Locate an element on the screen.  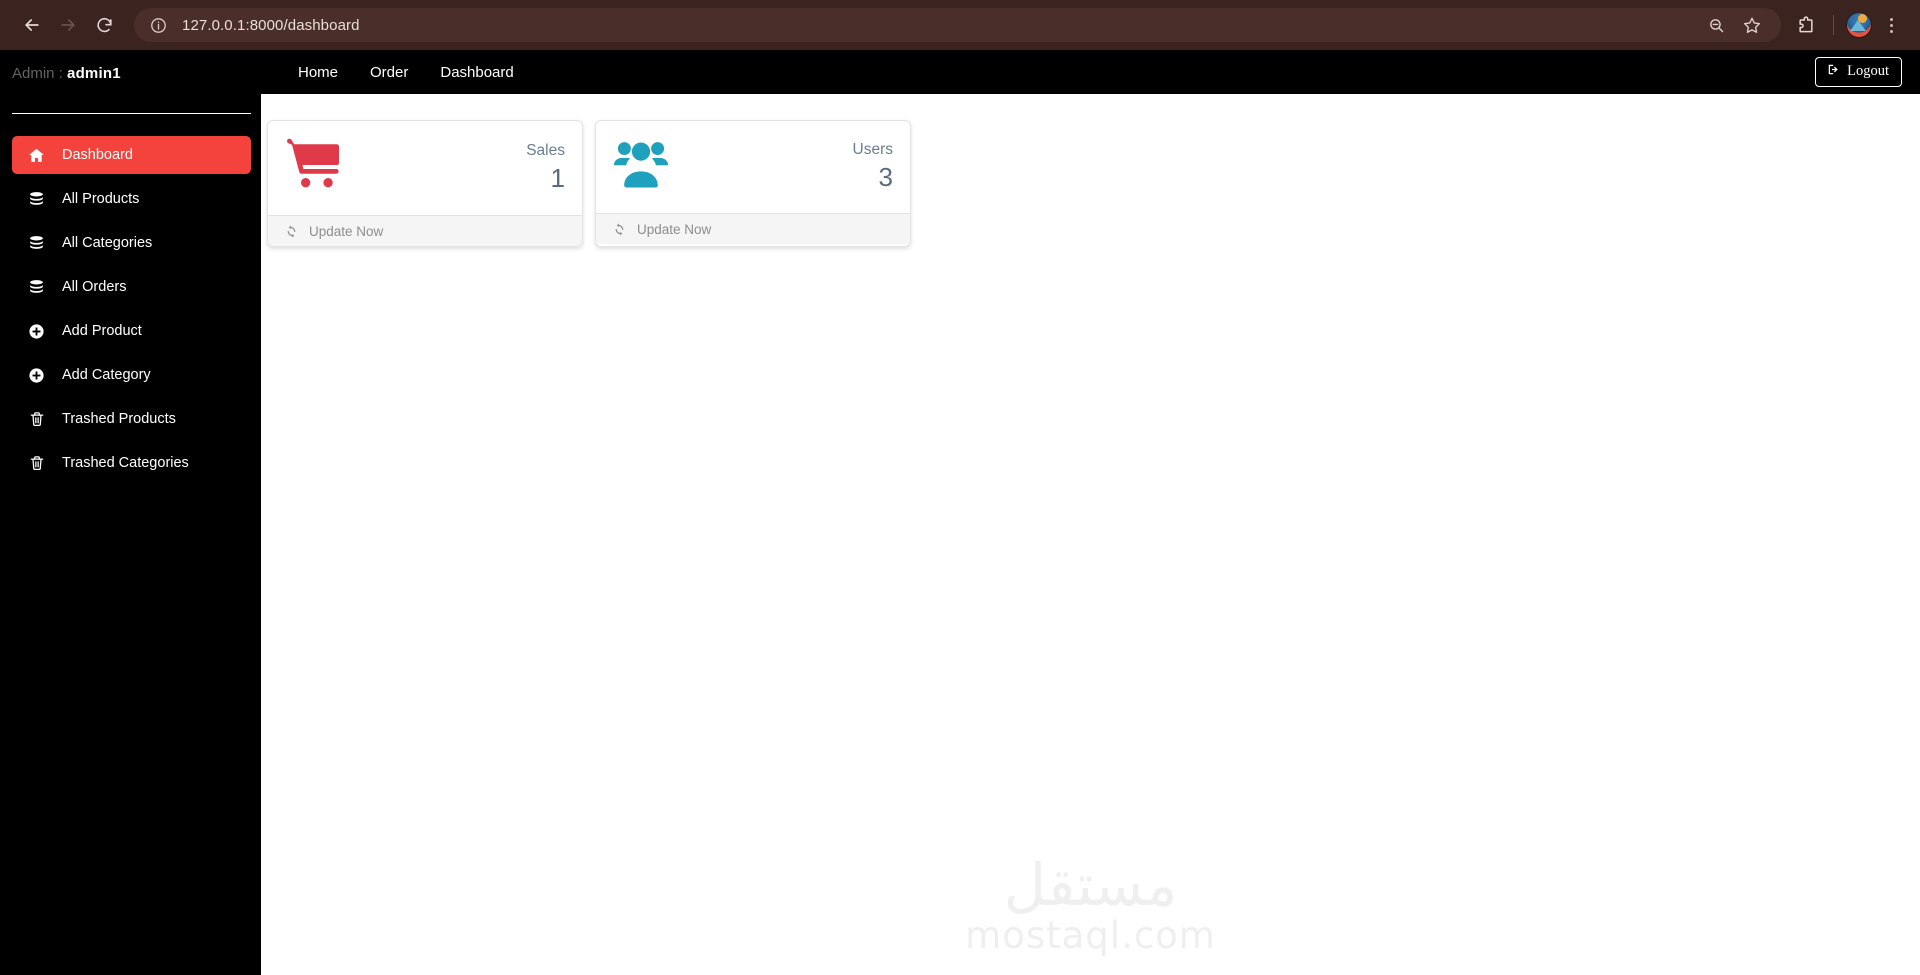
stat-card-body: Sales 1 is located at coordinates (425, 168).